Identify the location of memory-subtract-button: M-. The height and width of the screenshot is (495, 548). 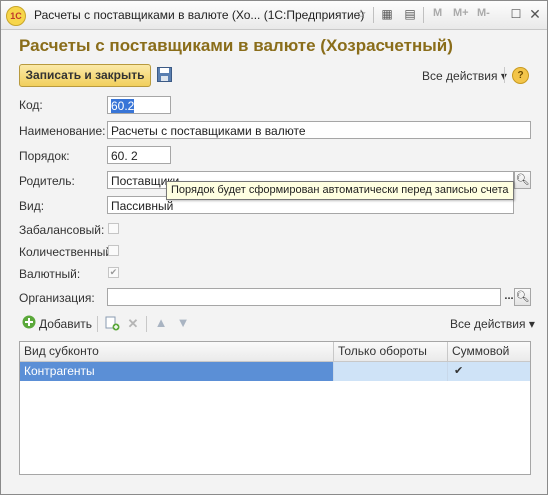
(483, 13).